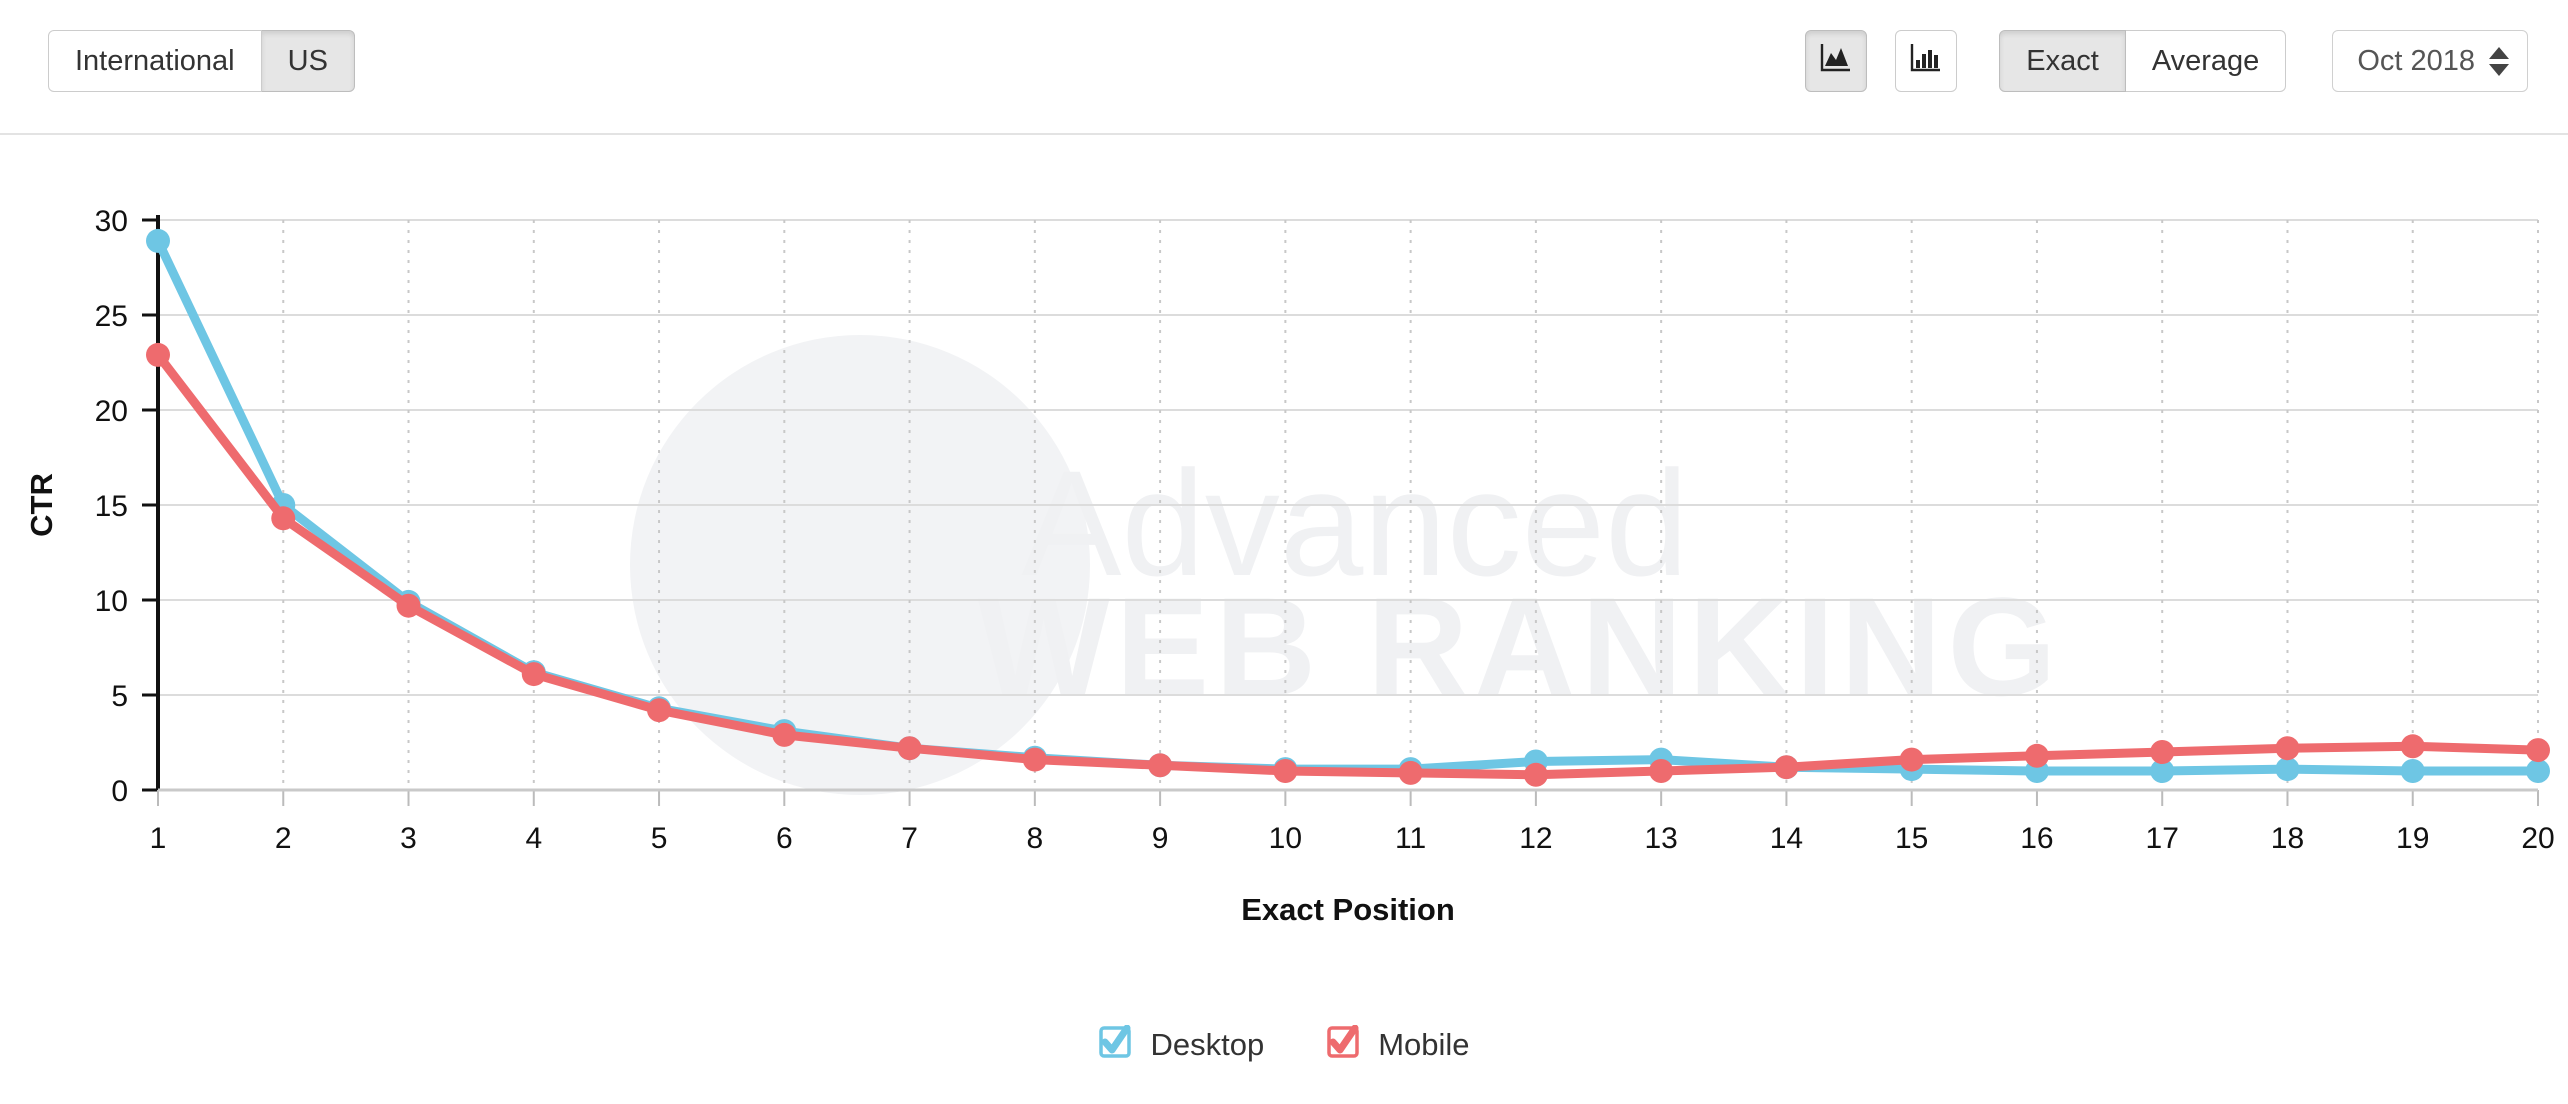 The image size is (2568, 1104). What do you see at coordinates (1284, 67) in the screenshot?
I see `toolbar: International US Exact Average Oct 2018` at bounding box center [1284, 67].